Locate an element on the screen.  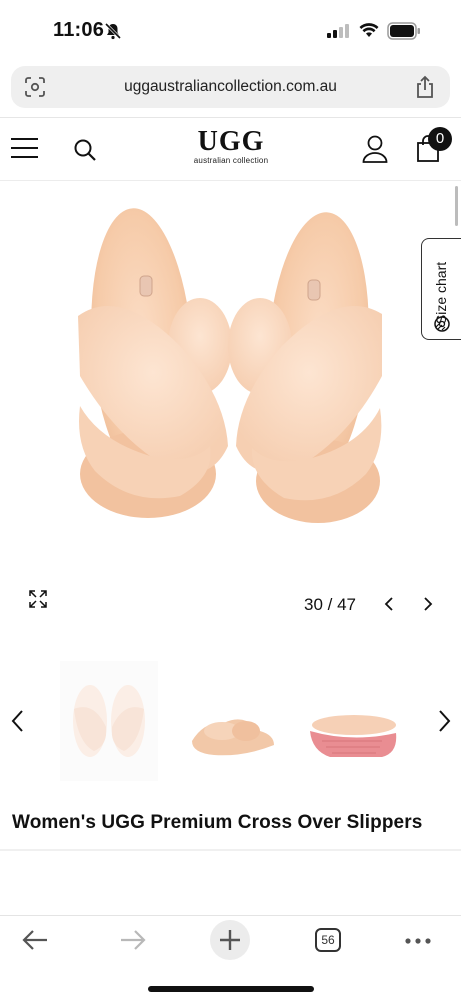
status-time: 11:06 is located at coordinates (79, 30).